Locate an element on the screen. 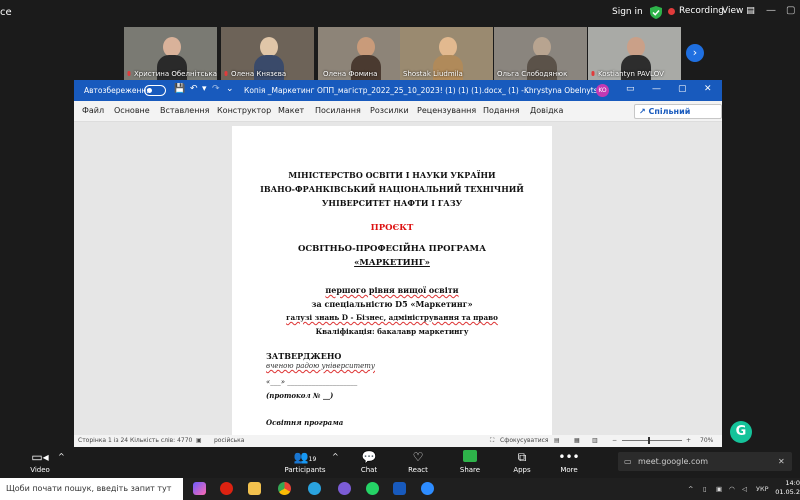 Image resolution: width=800 pixels, height=500 pixels. volume-icon: ◁ is located at coordinates (744, 489).